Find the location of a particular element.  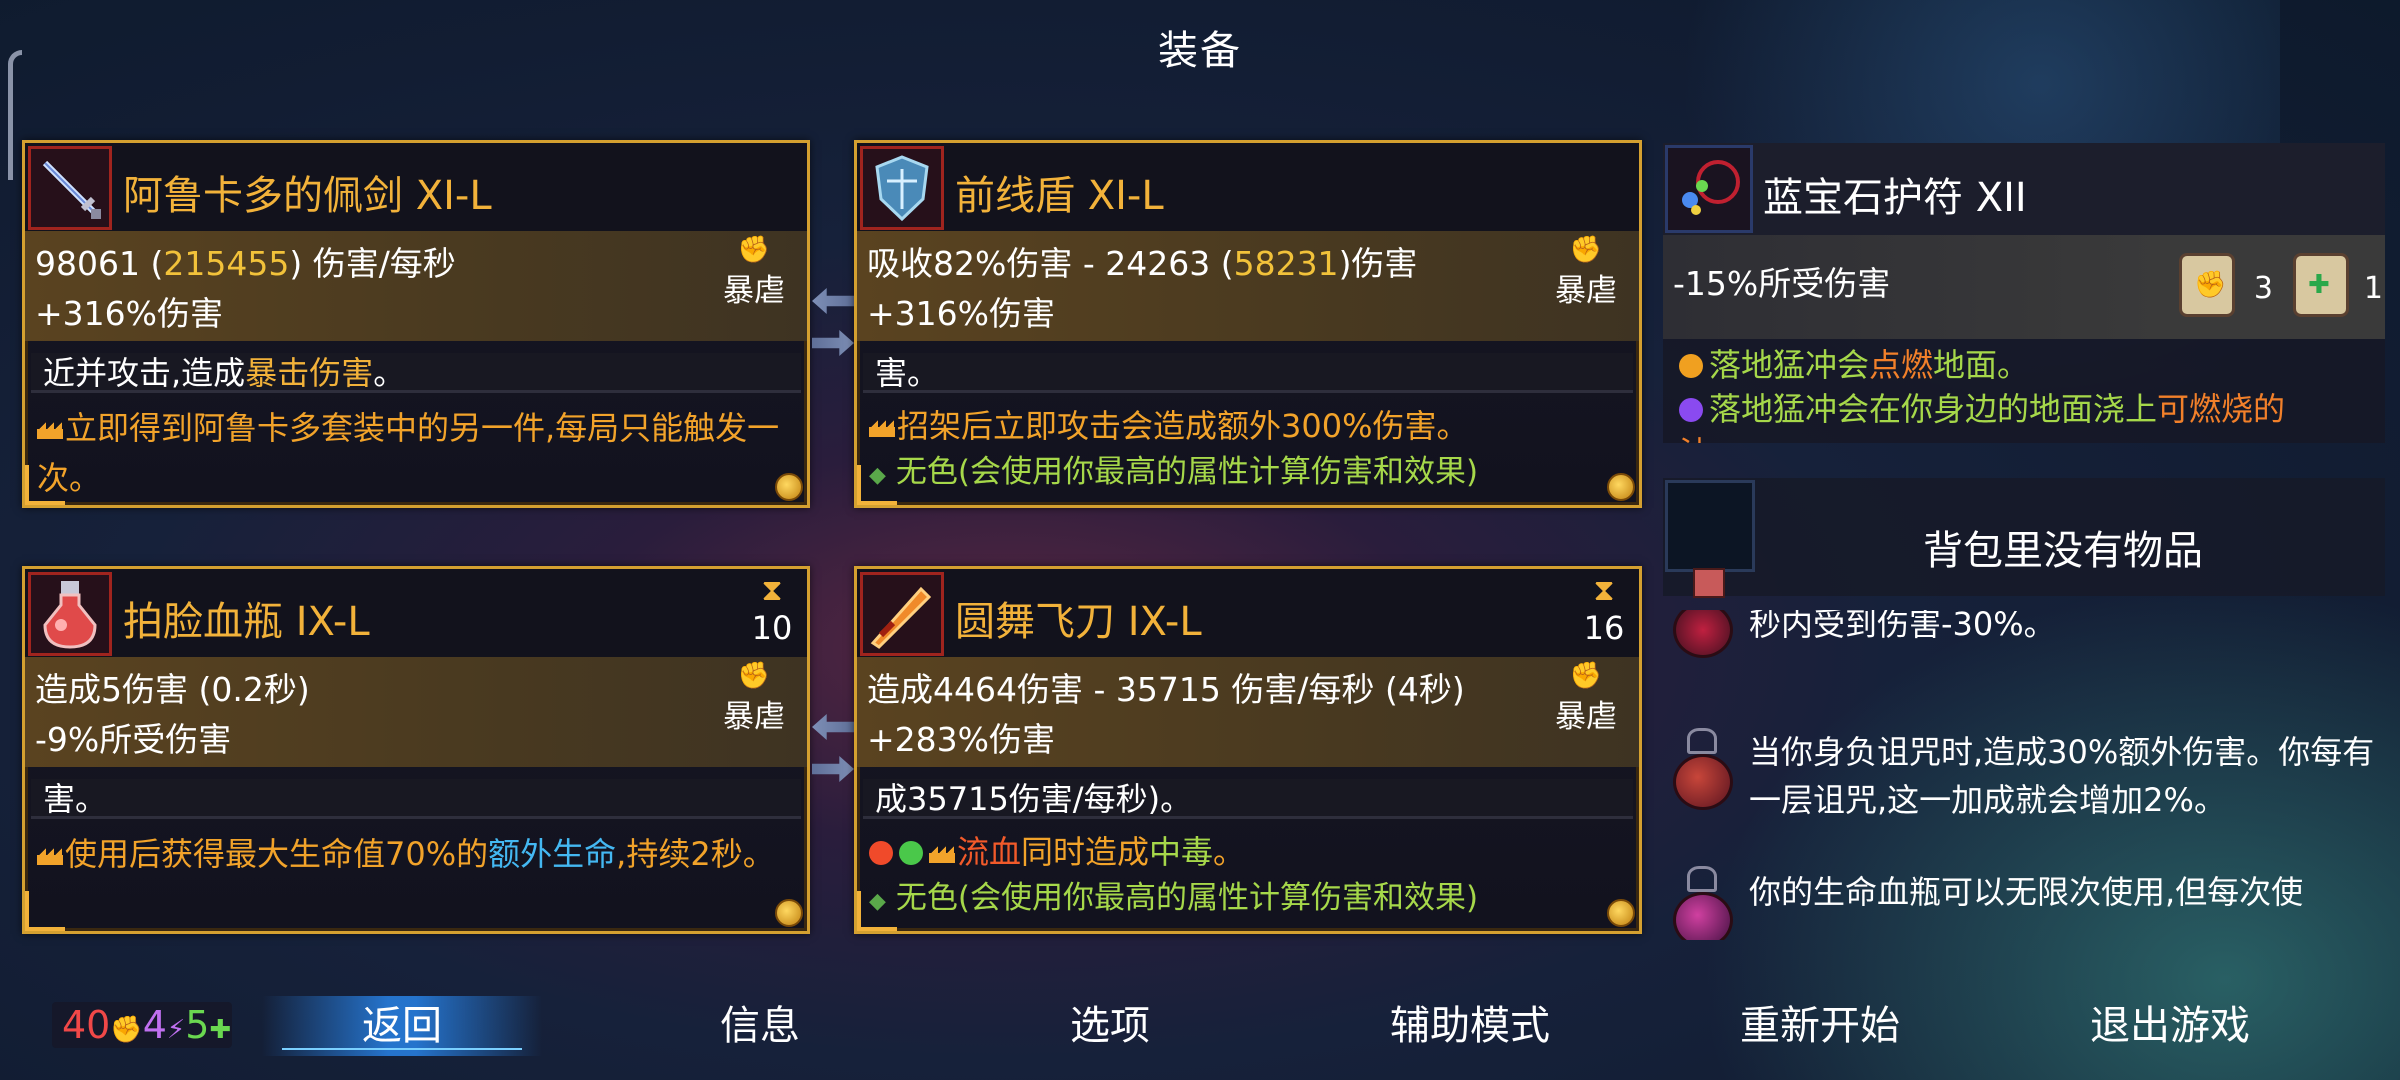

dagger-icon is located at coordinates (902, 614).